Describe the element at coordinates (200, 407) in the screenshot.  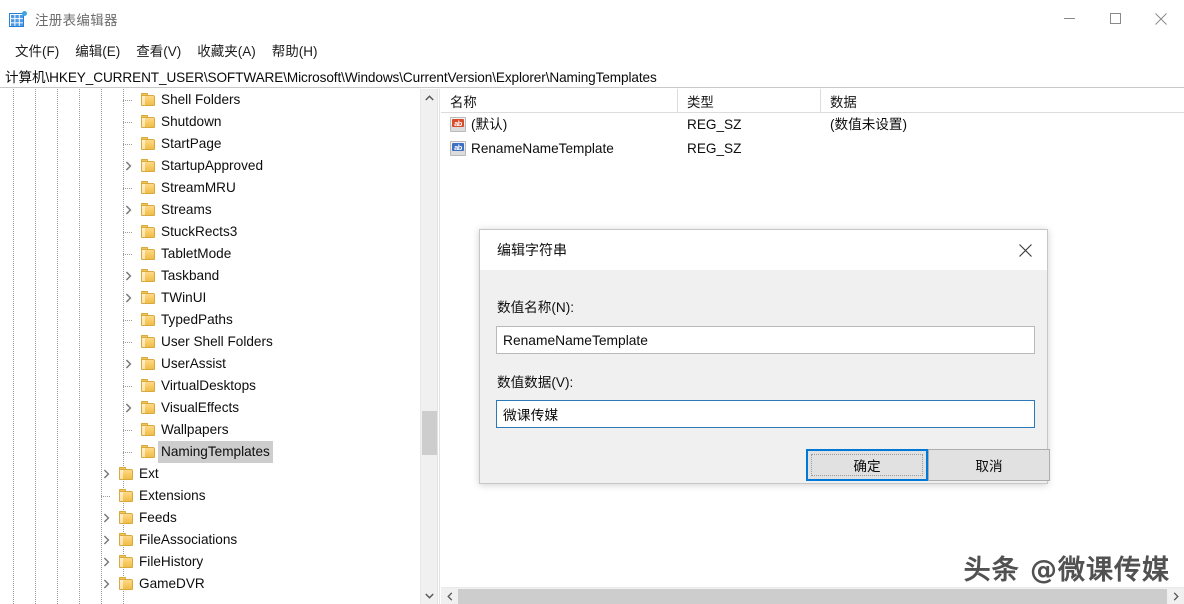
I see `tree-item-label: VisualEffects` at that location.